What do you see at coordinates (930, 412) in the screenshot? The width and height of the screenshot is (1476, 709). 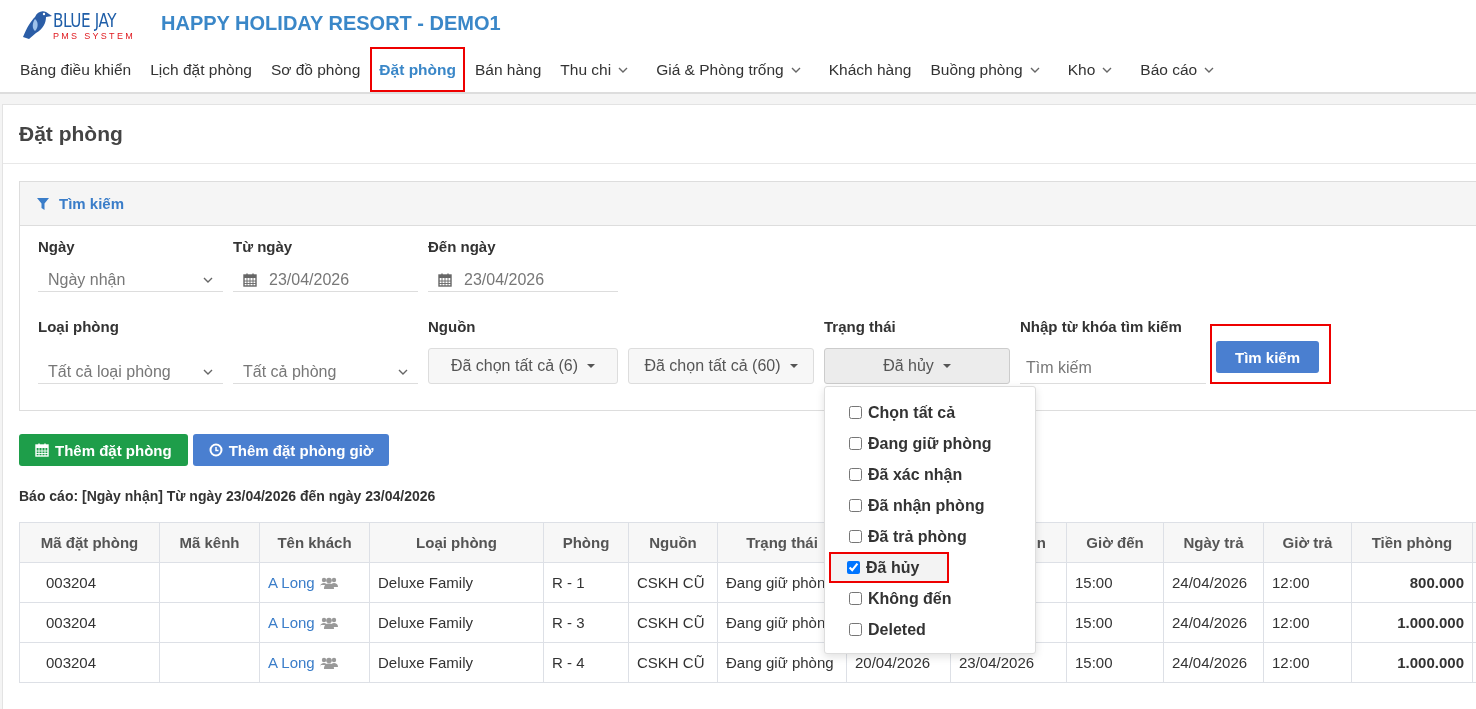 I see `dropdown-option: Chọn tất cả` at bounding box center [930, 412].